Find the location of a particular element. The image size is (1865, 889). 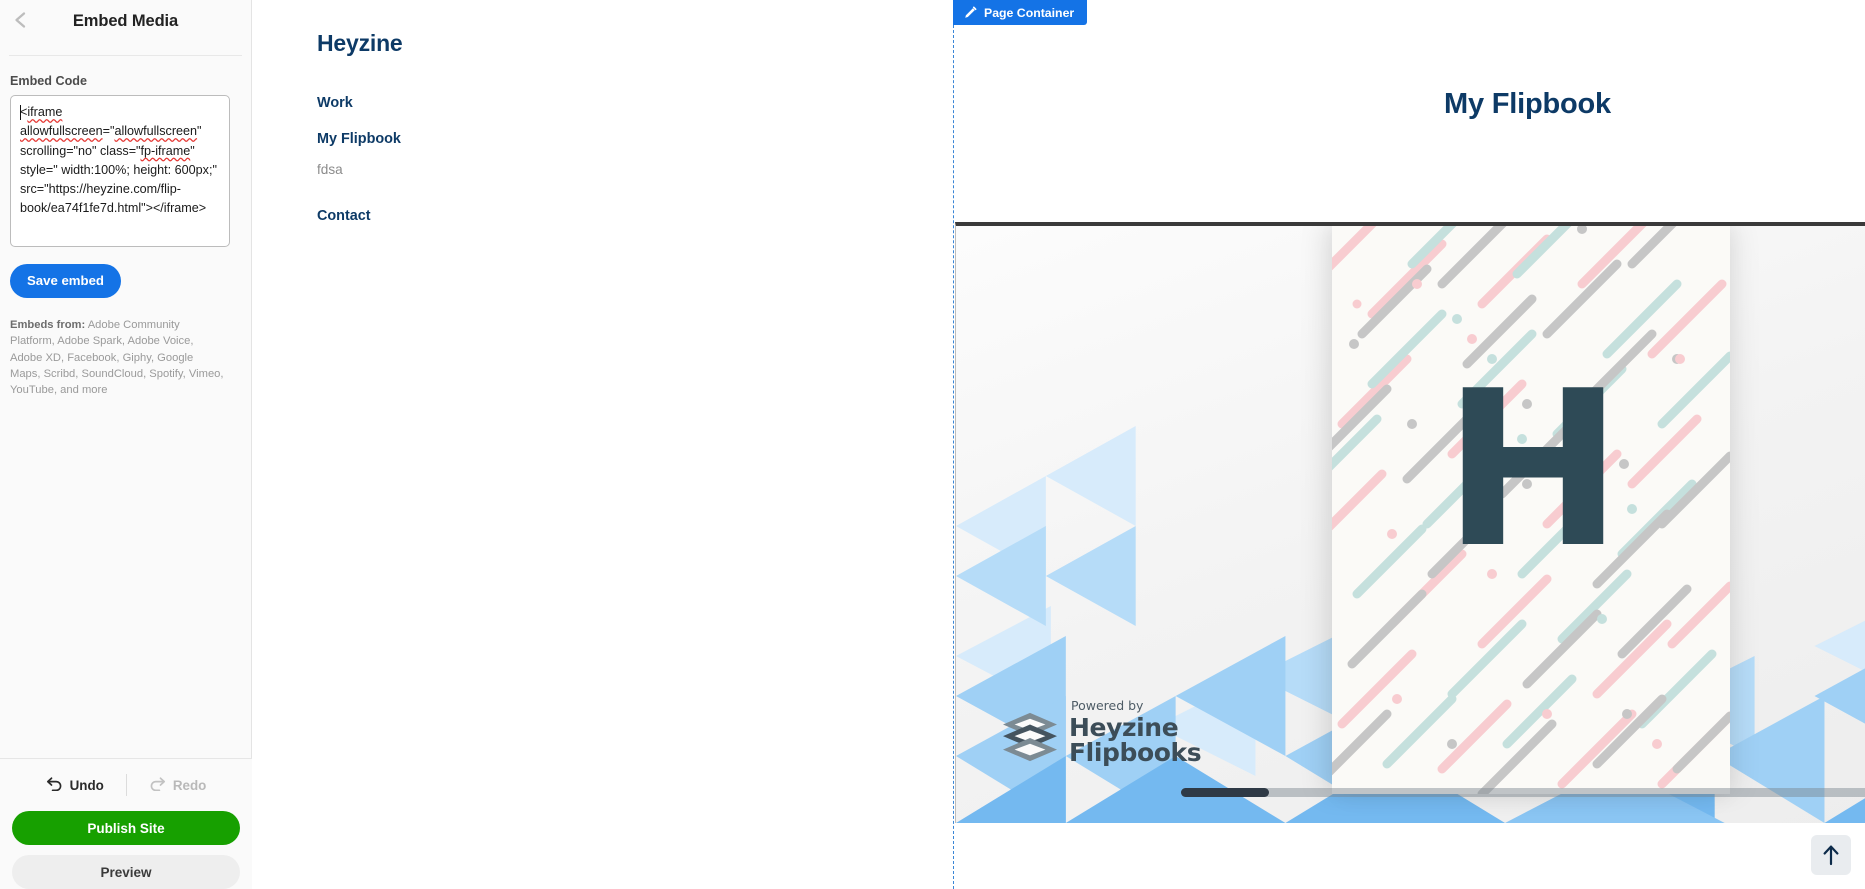

panel-divider is located at coordinates (125, 55).